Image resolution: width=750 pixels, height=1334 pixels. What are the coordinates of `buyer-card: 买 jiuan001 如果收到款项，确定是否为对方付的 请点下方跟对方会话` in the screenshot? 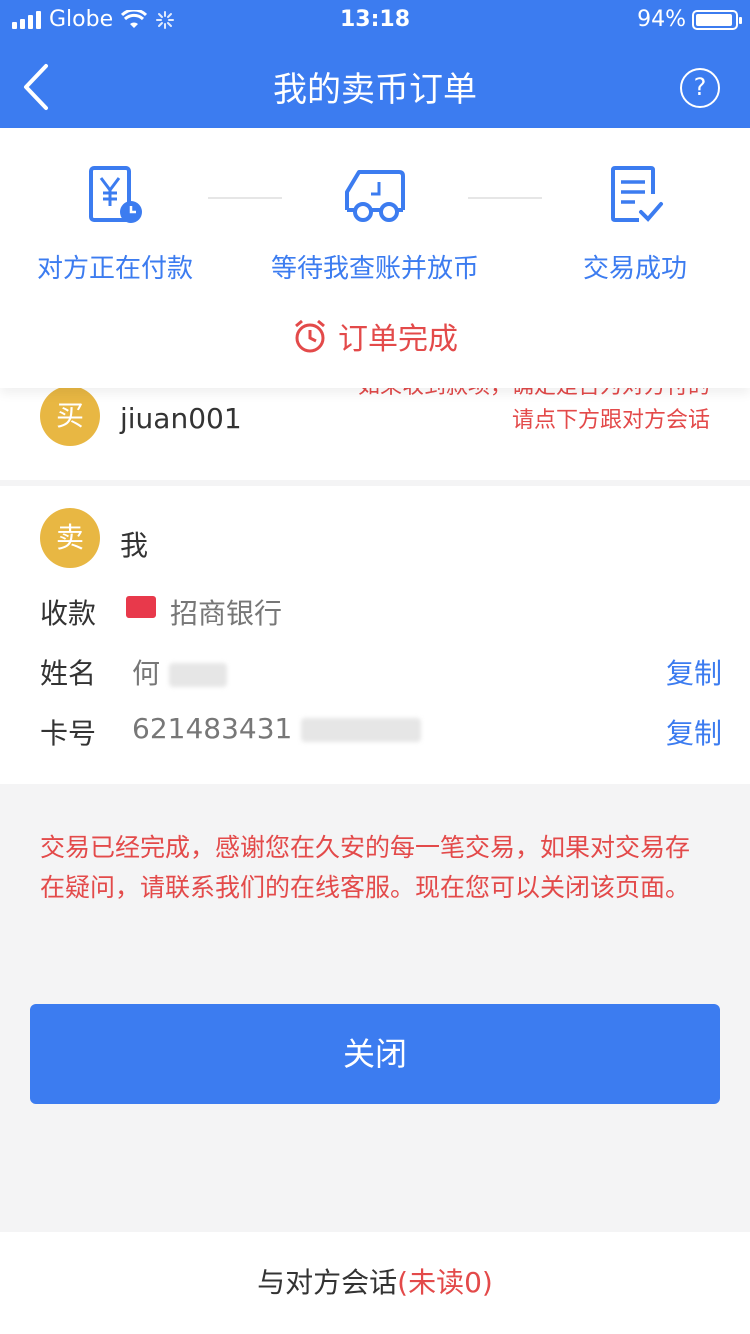 It's located at (375, 427).